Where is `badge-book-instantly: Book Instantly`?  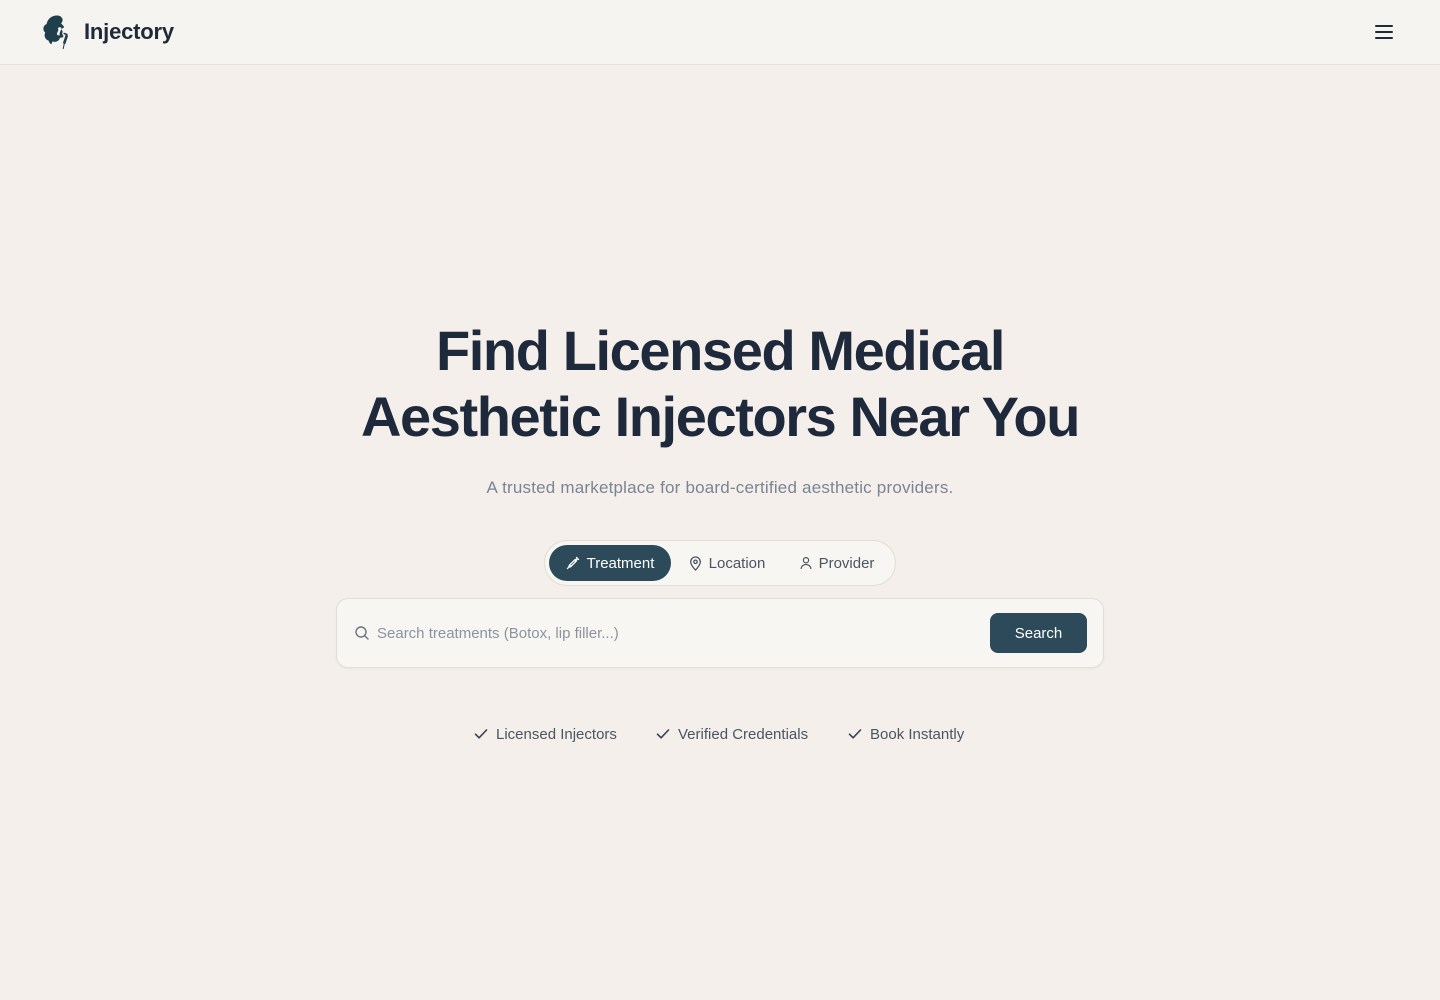
badge-book-instantly: Book Instantly is located at coordinates (906, 734).